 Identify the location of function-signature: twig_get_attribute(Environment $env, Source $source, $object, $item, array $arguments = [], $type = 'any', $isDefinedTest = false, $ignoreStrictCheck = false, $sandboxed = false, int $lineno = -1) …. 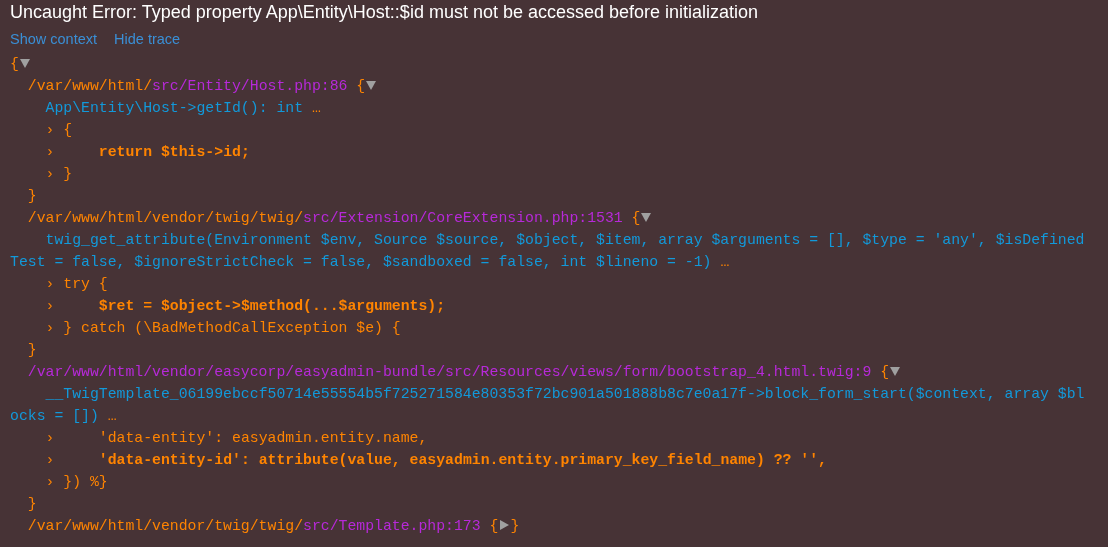
(548, 251).